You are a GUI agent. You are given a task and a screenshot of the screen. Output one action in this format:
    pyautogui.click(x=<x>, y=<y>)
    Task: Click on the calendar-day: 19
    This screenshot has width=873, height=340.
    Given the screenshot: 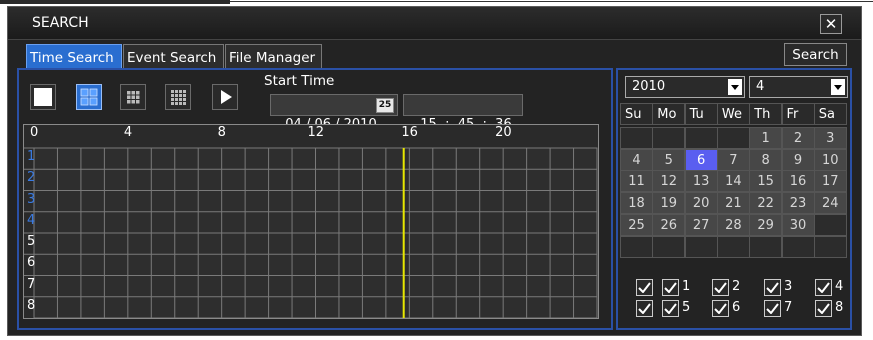 What is the action you would take?
    pyautogui.click(x=669, y=203)
    